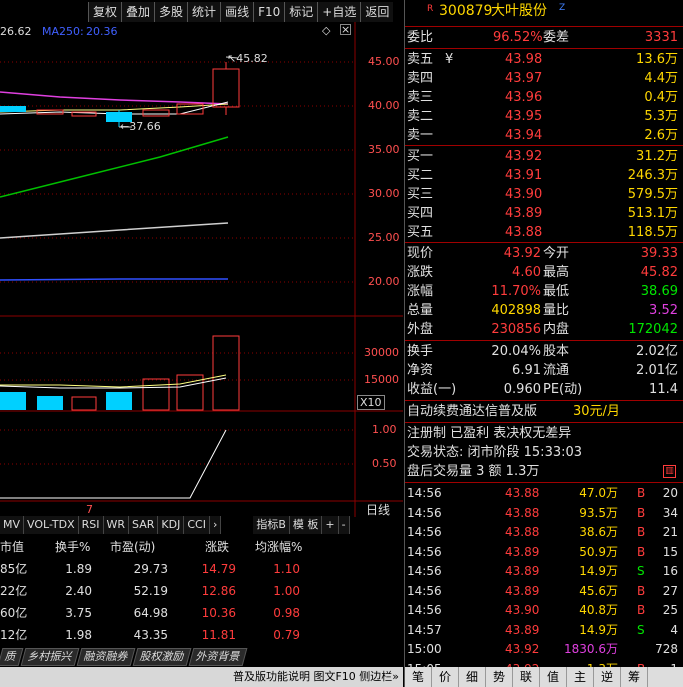  Describe the element at coordinates (286, 613) in the screenshot. I see `table-cell: 0.98` at that location.